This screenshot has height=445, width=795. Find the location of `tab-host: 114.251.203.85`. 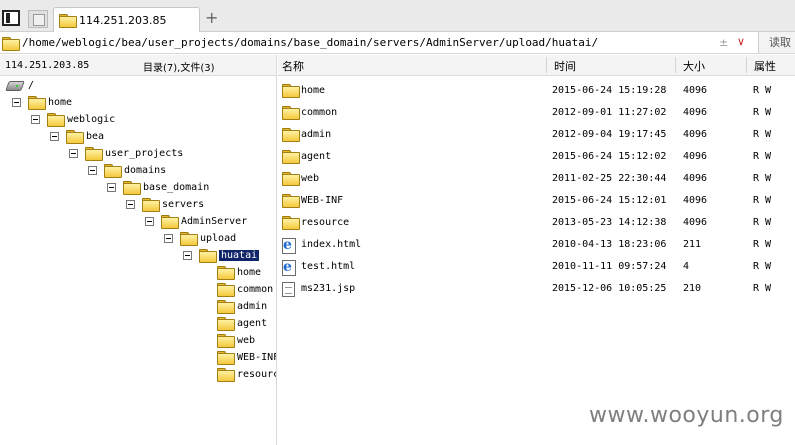

tab-host: 114.251.203.85 is located at coordinates (126, 19).